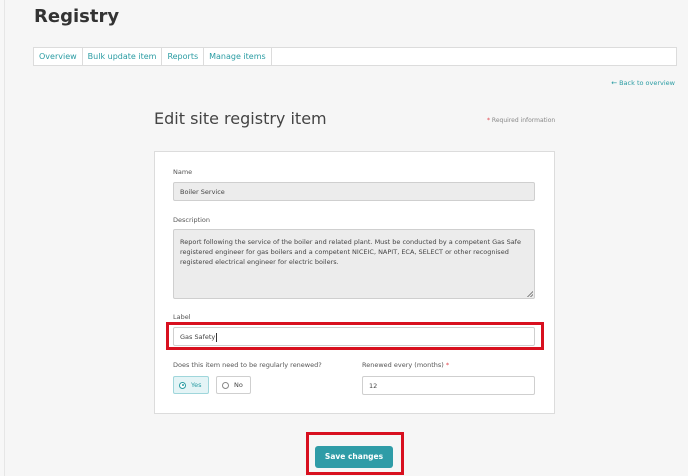 Image resolution: width=688 pixels, height=476 pixels. Describe the element at coordinates (647, 83) in the screenshot. I see `back-link-label: Back to overview` at that location.